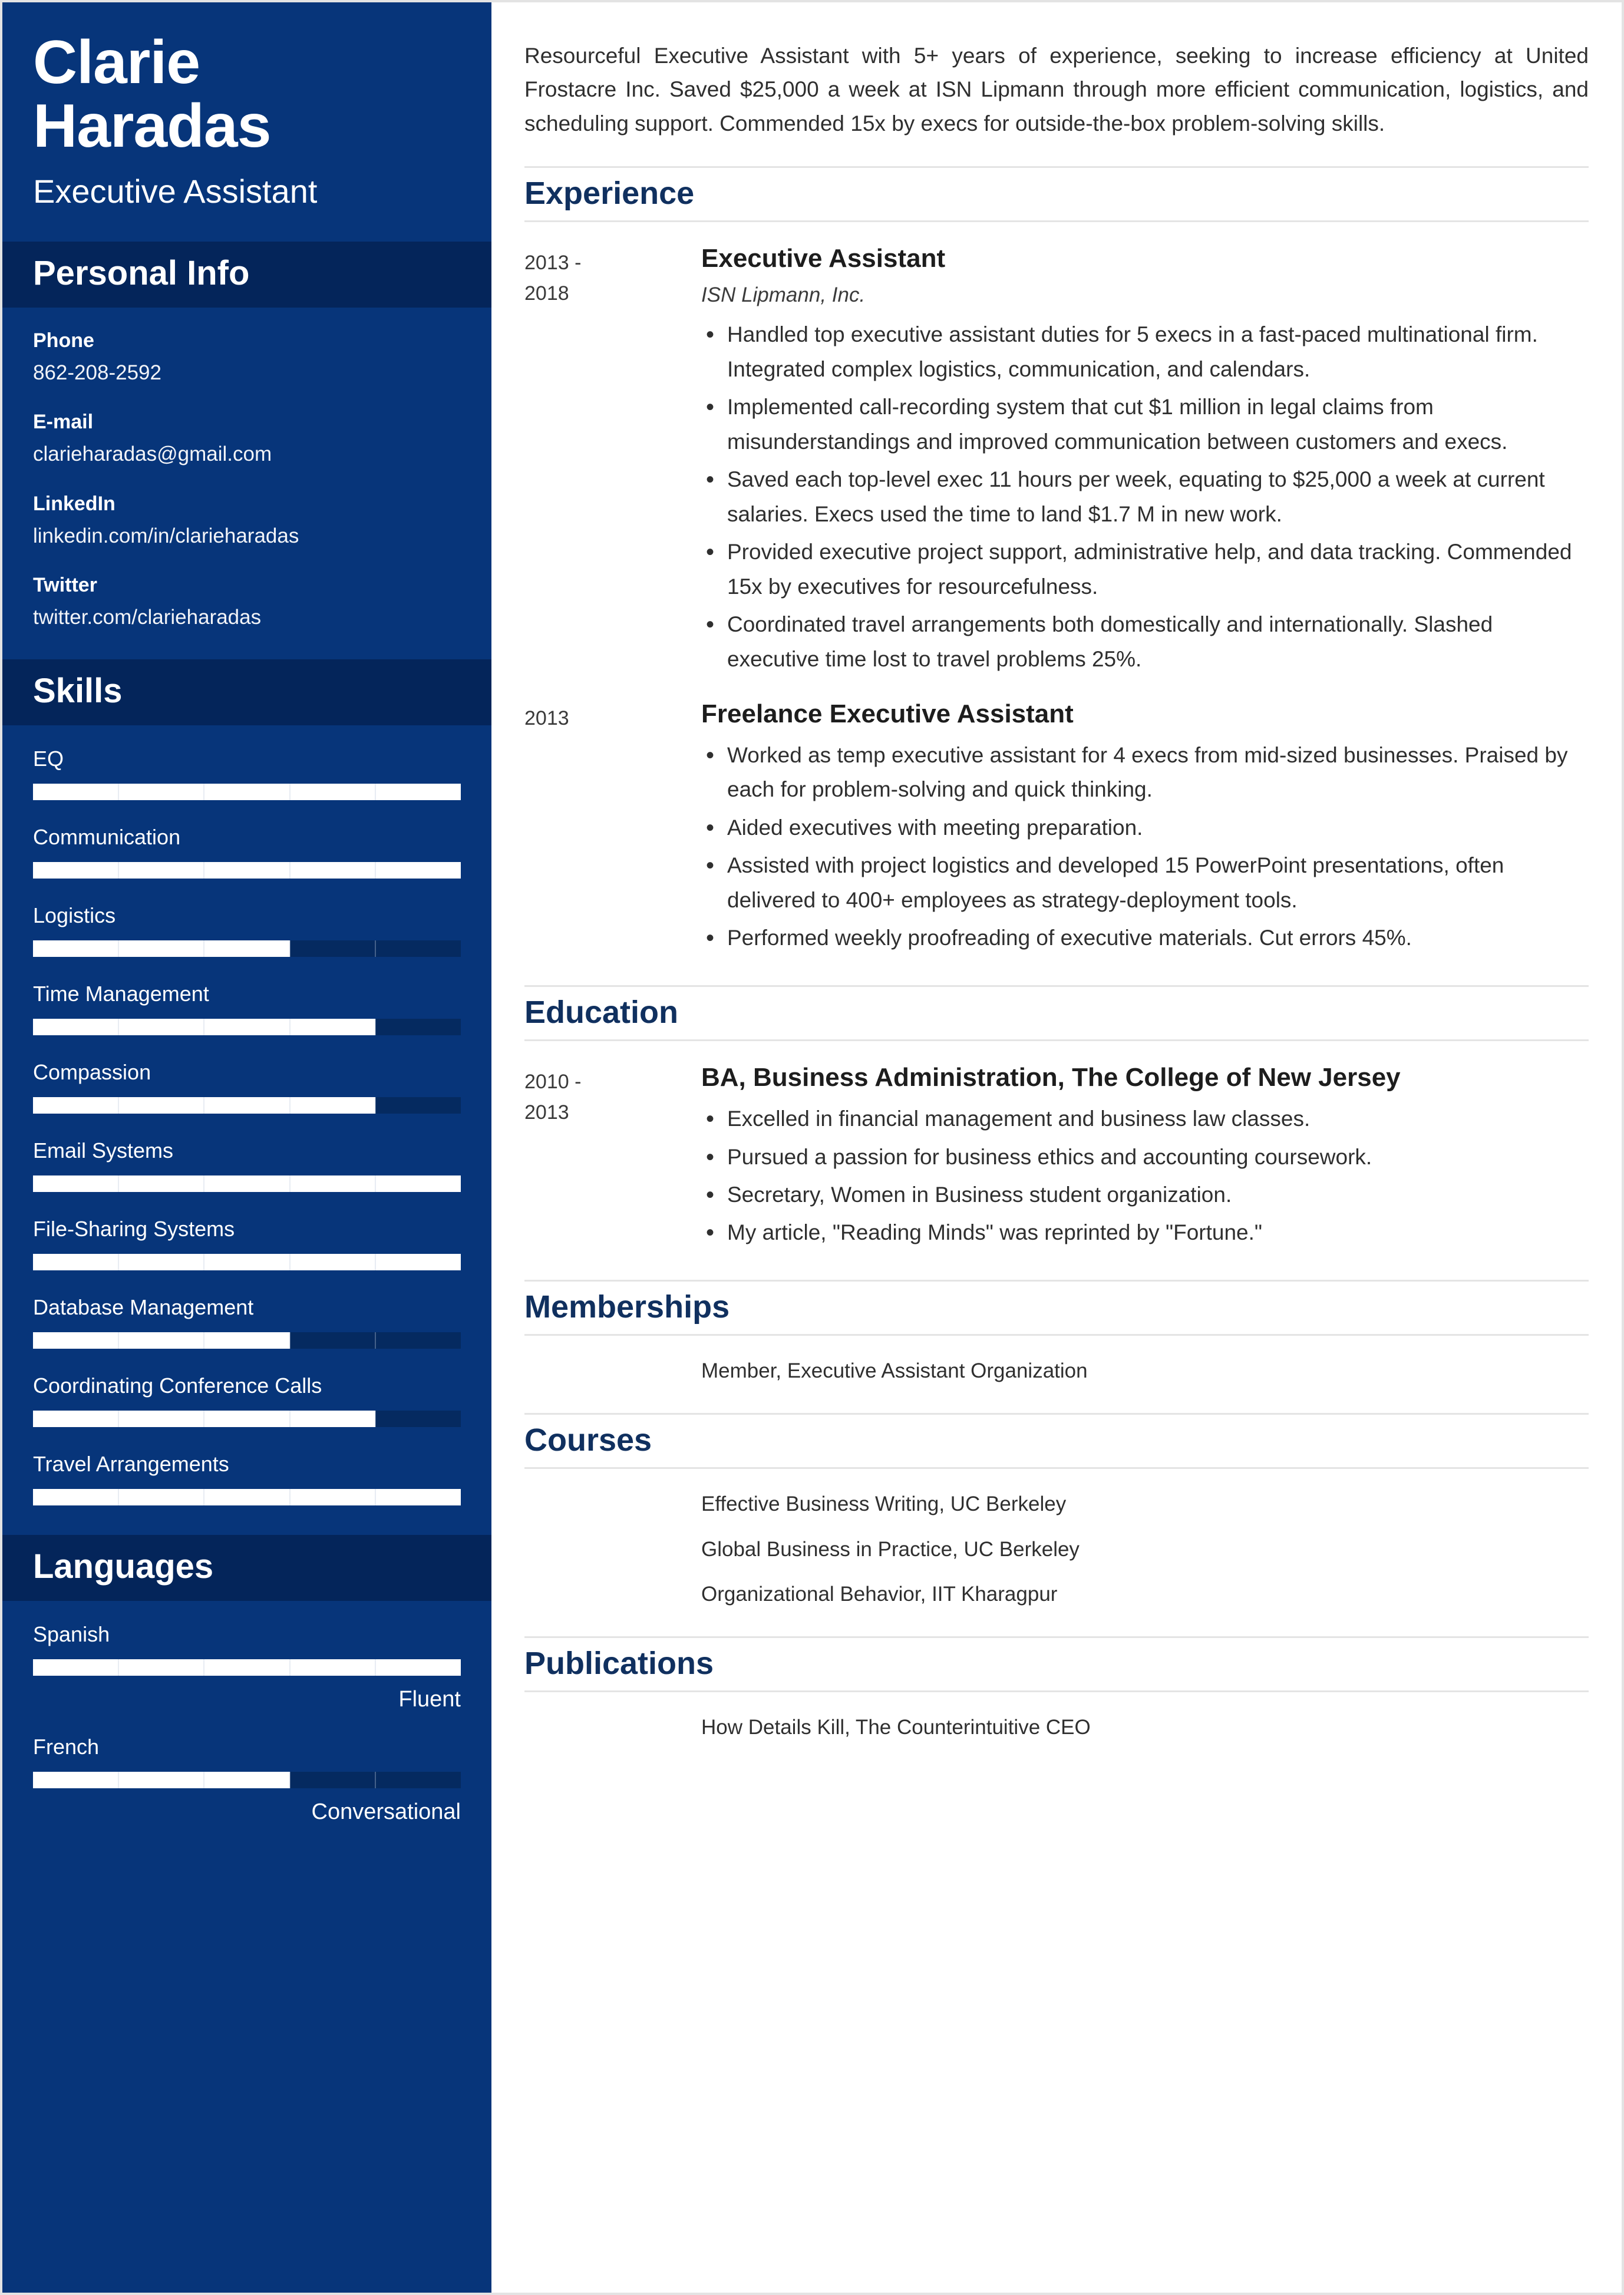 The width and height of the screenshot is (1624, 2295). What do you see at coordinates (247, 929) in the screenshot?
I see `skill-item: Logistics` at bounding box center [247, 929].